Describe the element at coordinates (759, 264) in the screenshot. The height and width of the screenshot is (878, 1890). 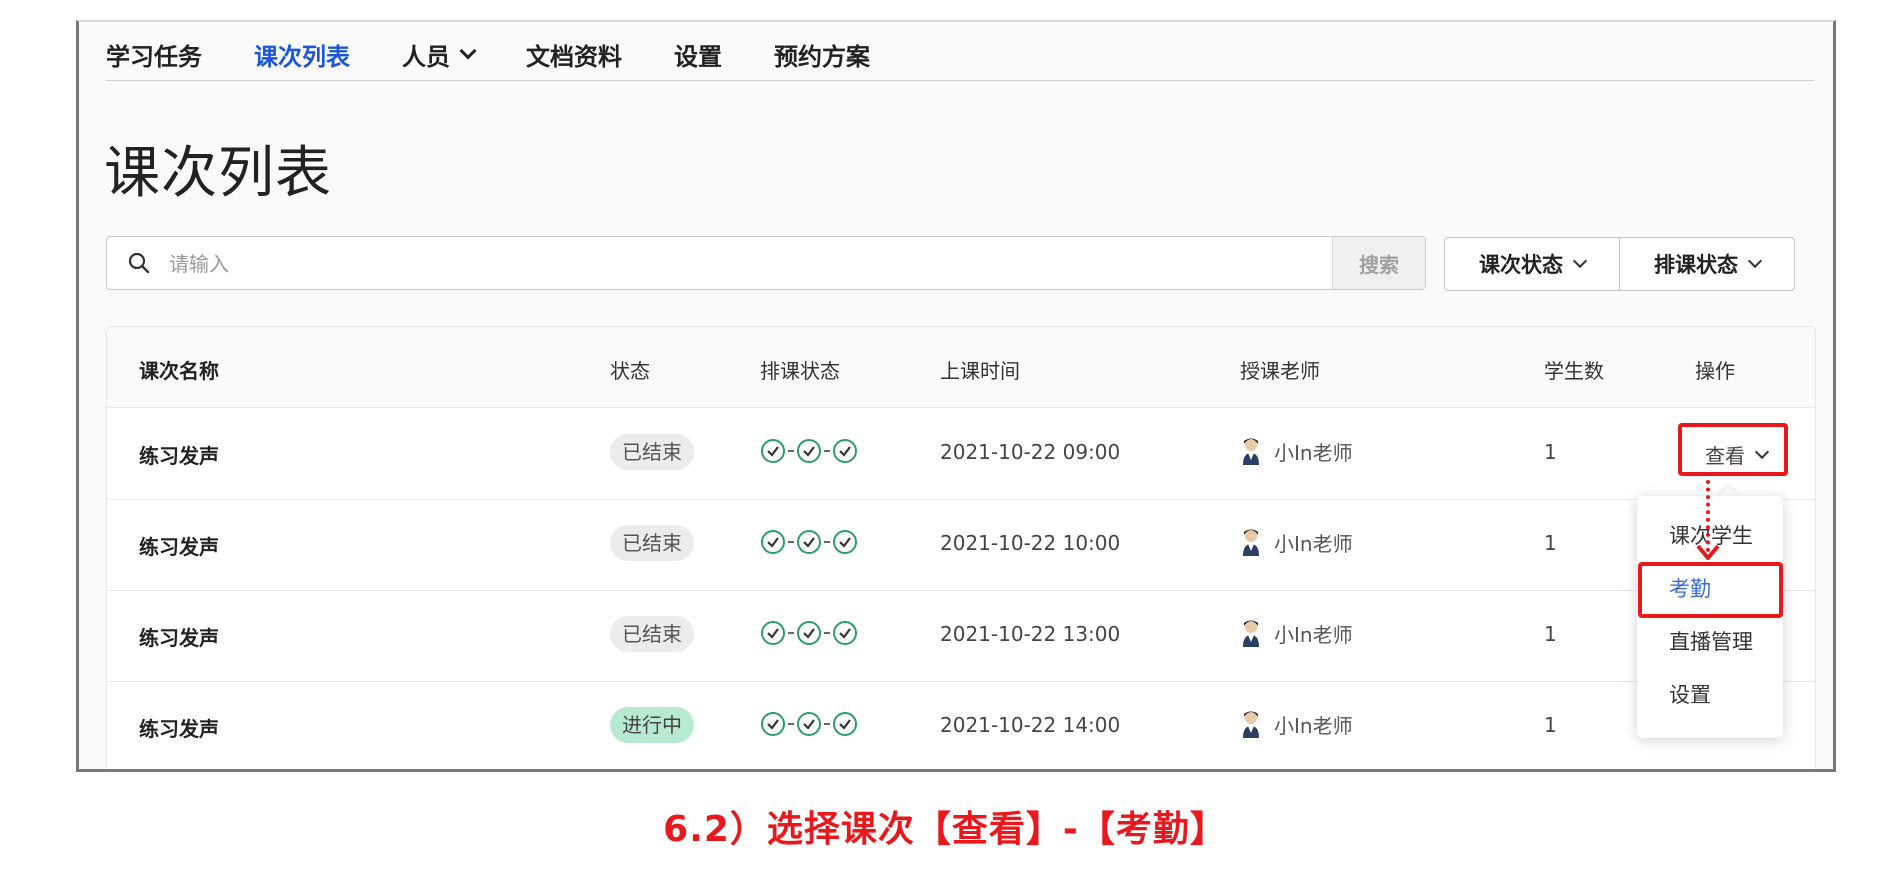
I see `search-input` at that location.